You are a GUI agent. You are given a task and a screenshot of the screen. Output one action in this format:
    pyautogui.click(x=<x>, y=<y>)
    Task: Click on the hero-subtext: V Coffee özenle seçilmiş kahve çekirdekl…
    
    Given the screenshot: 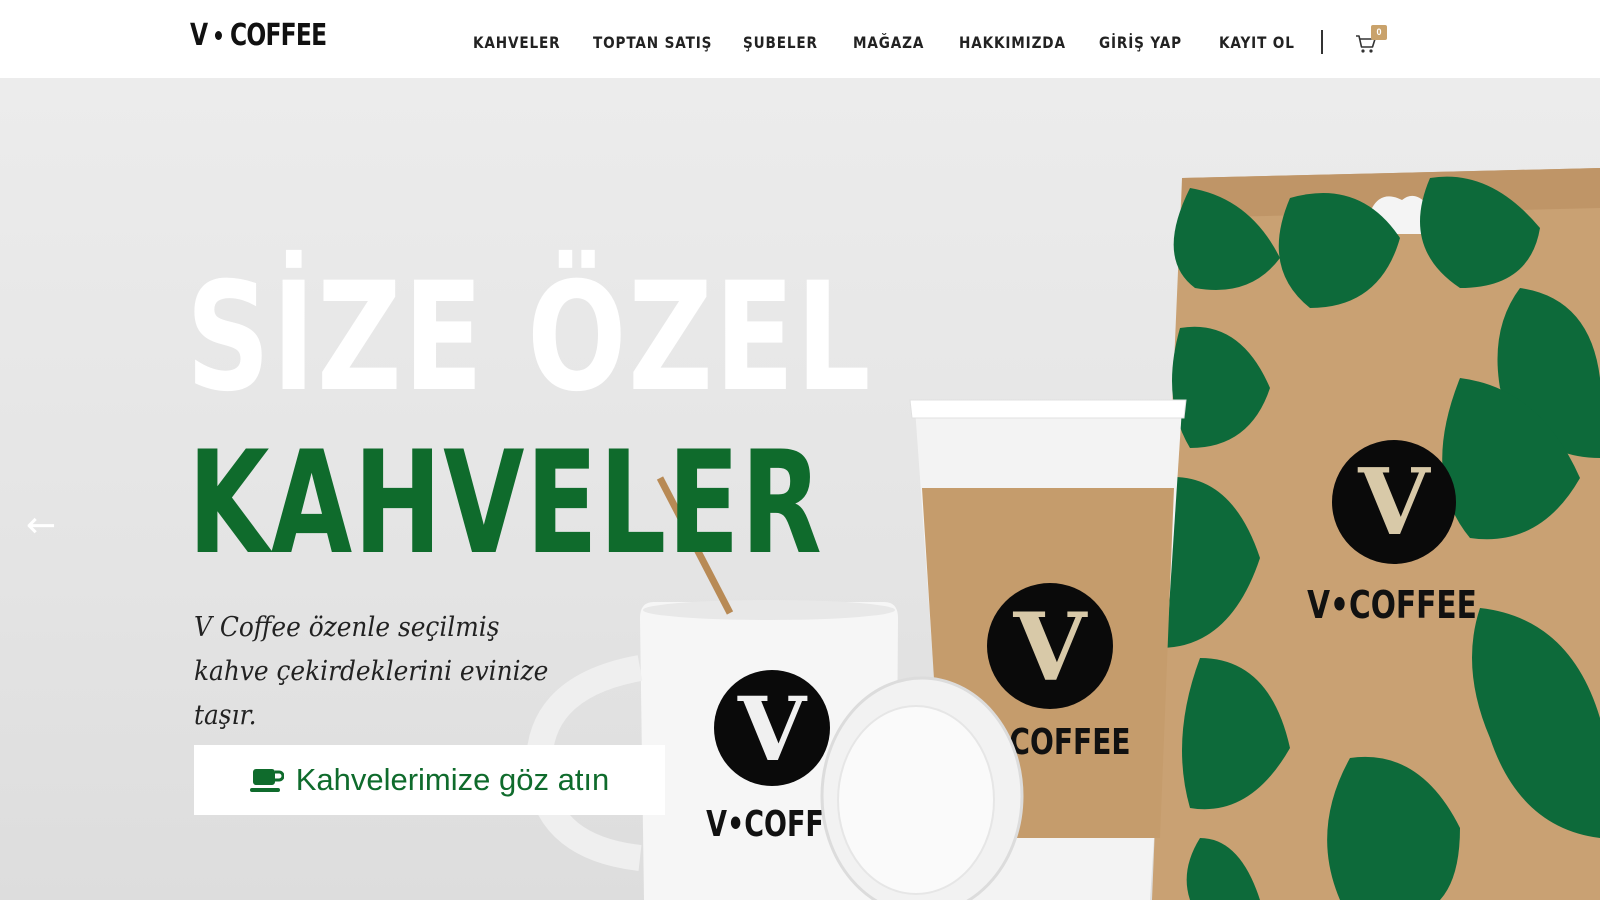 What is the action you would take?
    pyautogui.click(x=371, y=671)
    